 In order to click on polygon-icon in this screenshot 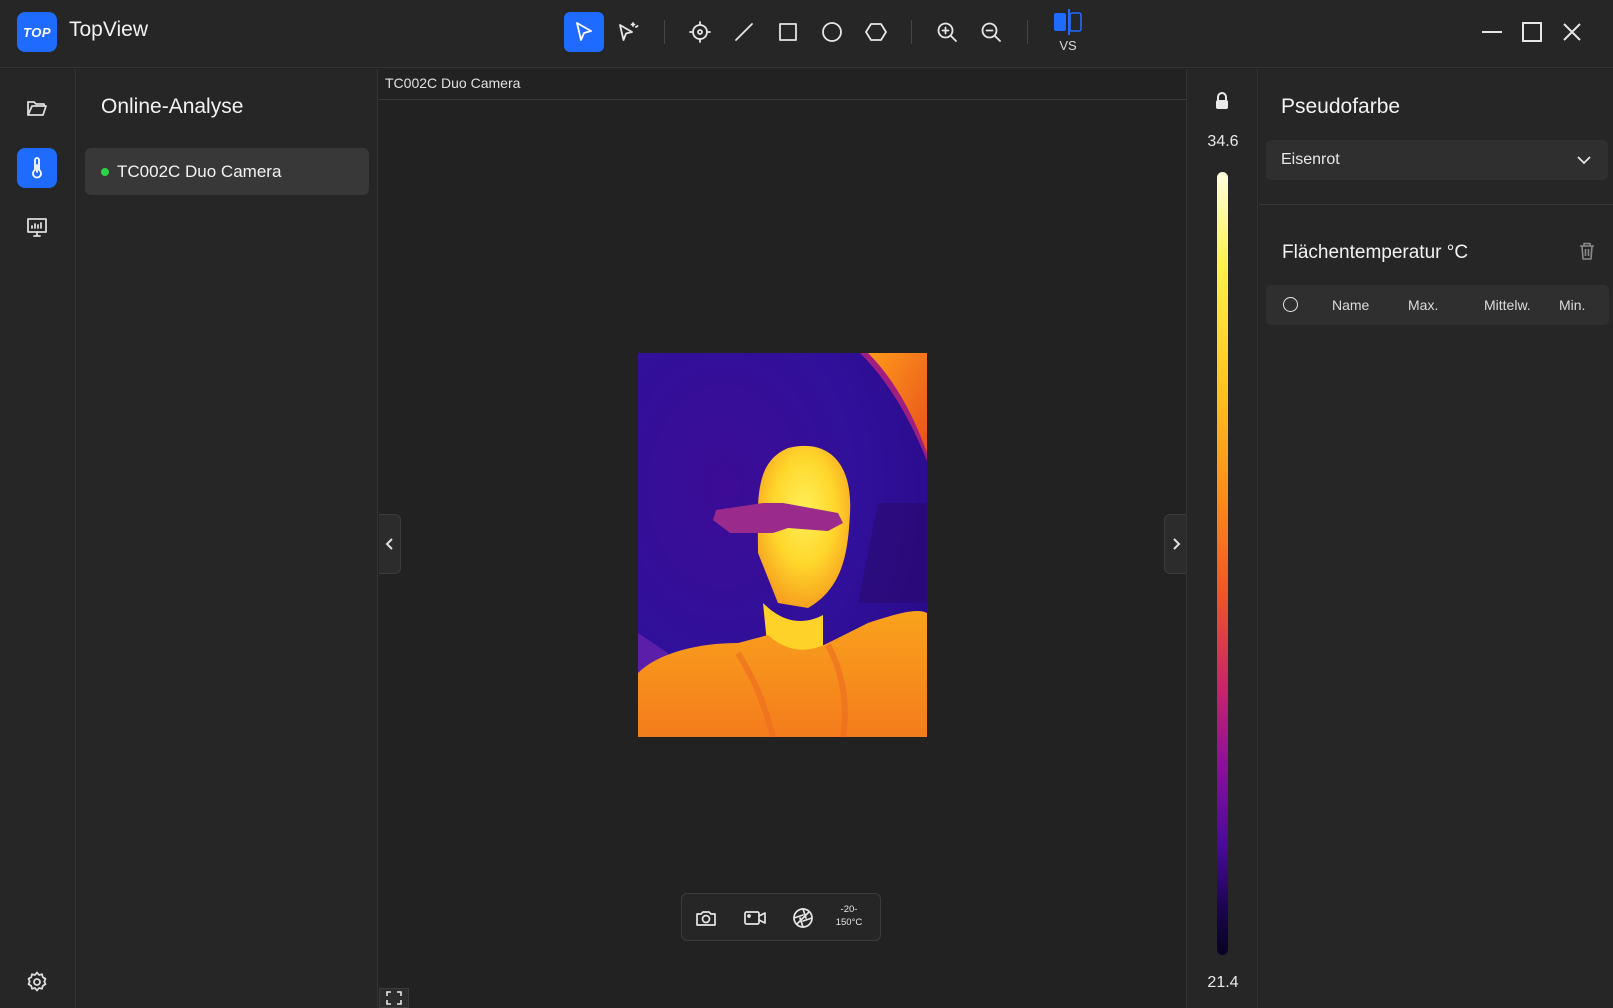, I will do `click(876, 32)`.